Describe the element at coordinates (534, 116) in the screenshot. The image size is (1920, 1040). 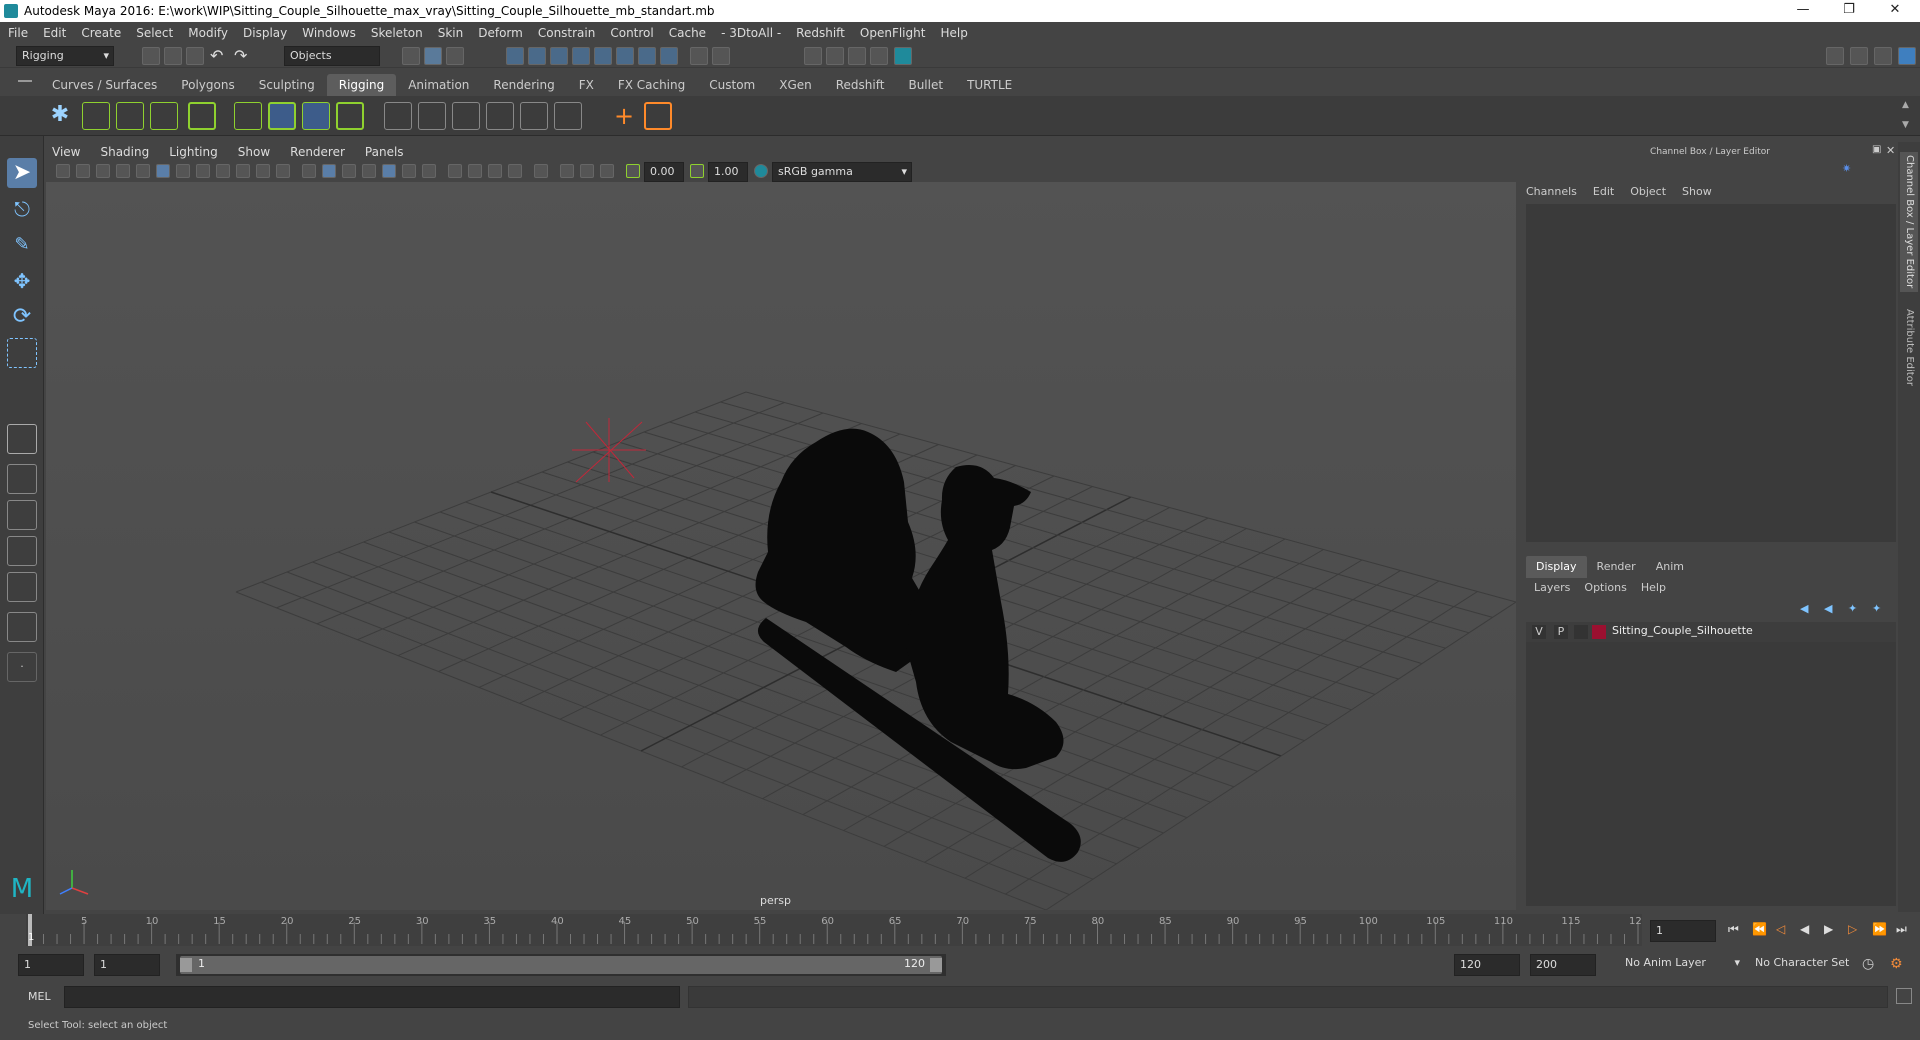
I see `wrap-icon` at that location.